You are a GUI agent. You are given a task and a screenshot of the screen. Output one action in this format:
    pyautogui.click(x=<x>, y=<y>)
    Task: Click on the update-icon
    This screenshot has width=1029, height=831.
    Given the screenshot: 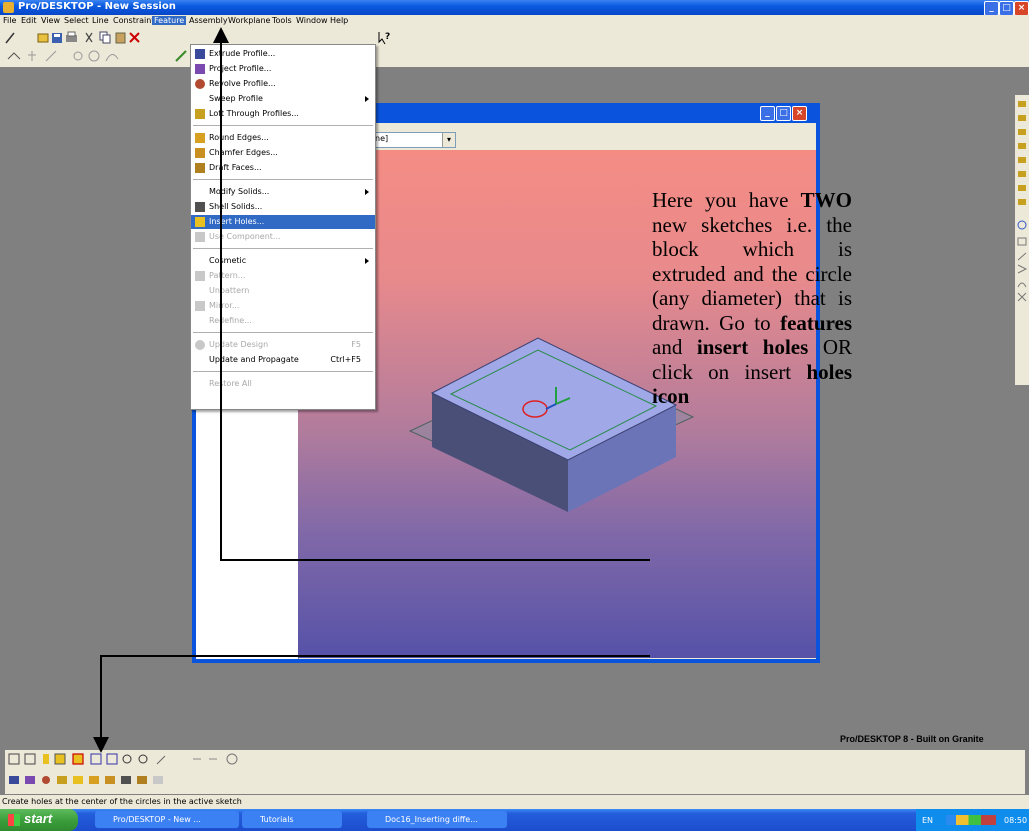 What is the action you would take?
    pyautogui.click(x=200, y=345)
    